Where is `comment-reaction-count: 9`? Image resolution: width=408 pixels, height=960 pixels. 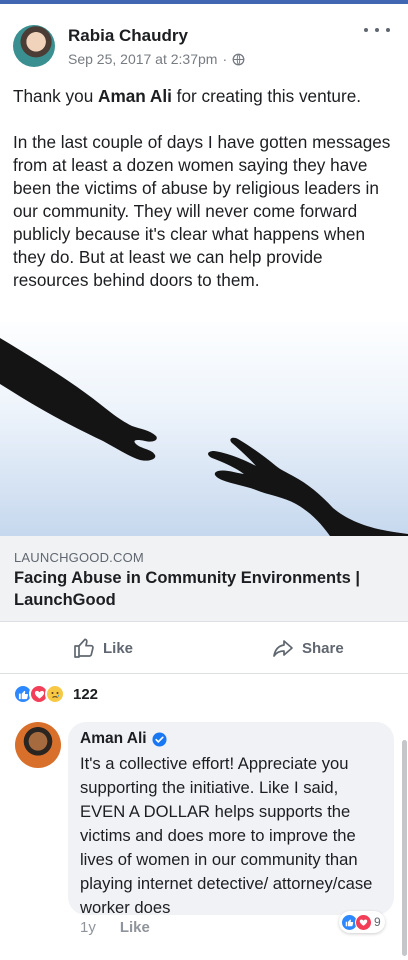
comment-reaction-count: 9 is located at coordinates (377, 922).